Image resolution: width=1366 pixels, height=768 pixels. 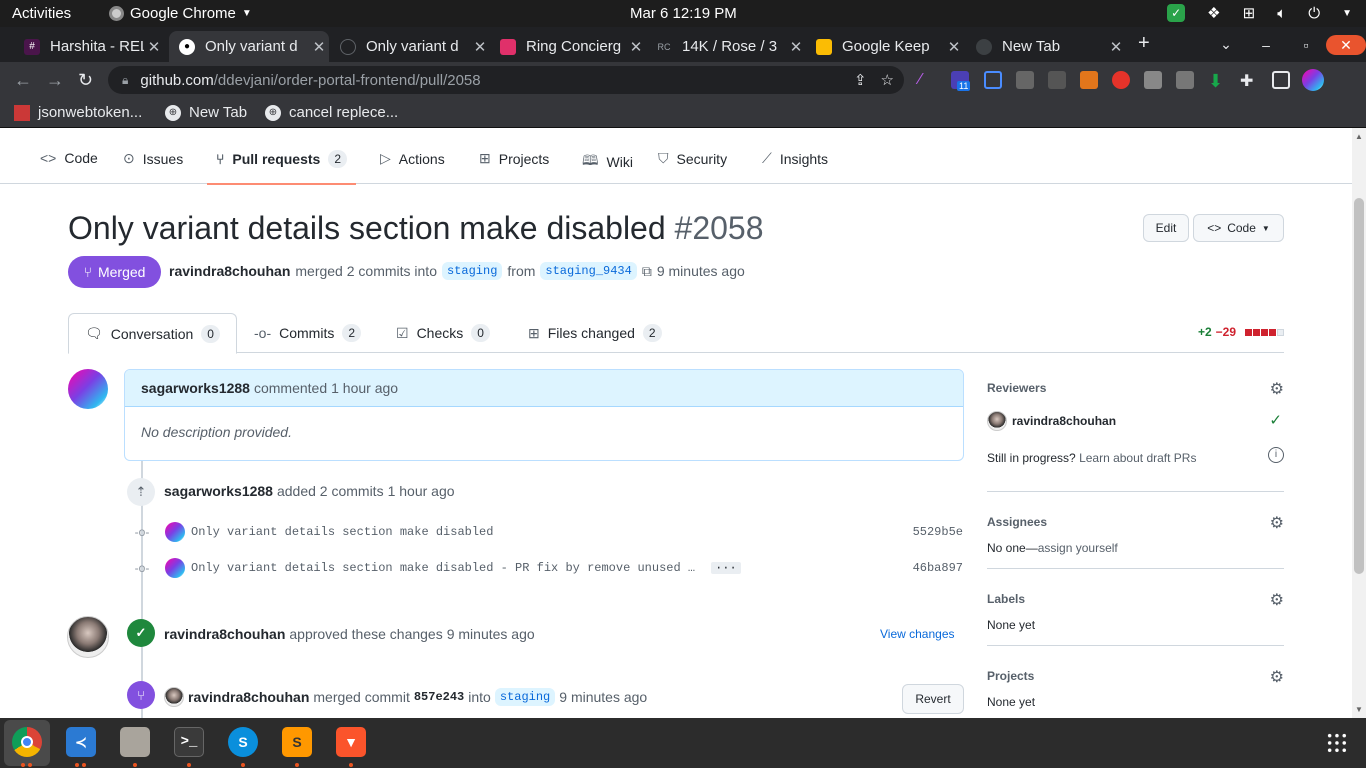 I want to click on volume-icon: 🔈︎, so click(x=1281, y=13).